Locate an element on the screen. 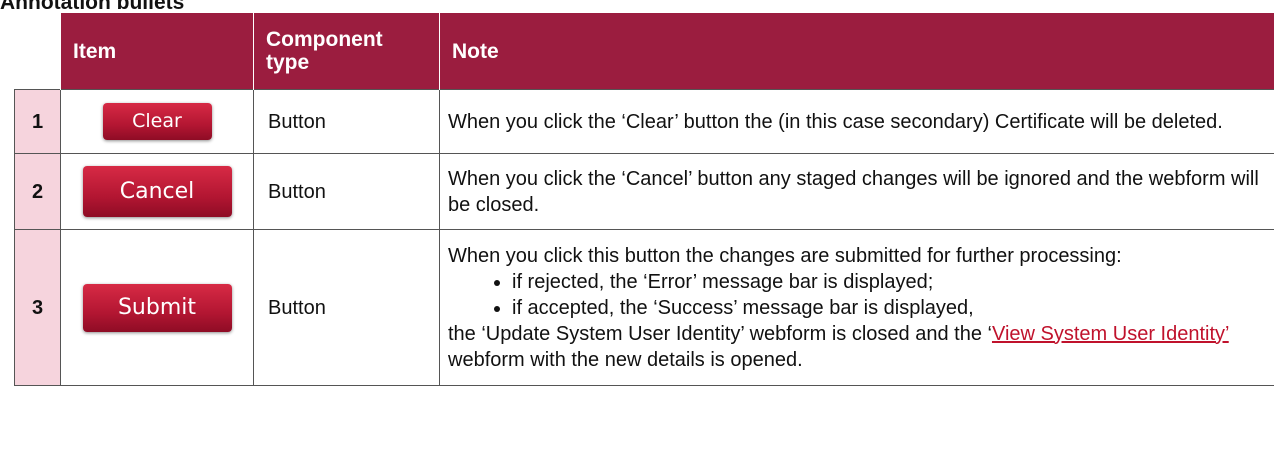 This screenshot has height=453, width=1274. row-number: 2 is located at coordinates (37, 191).